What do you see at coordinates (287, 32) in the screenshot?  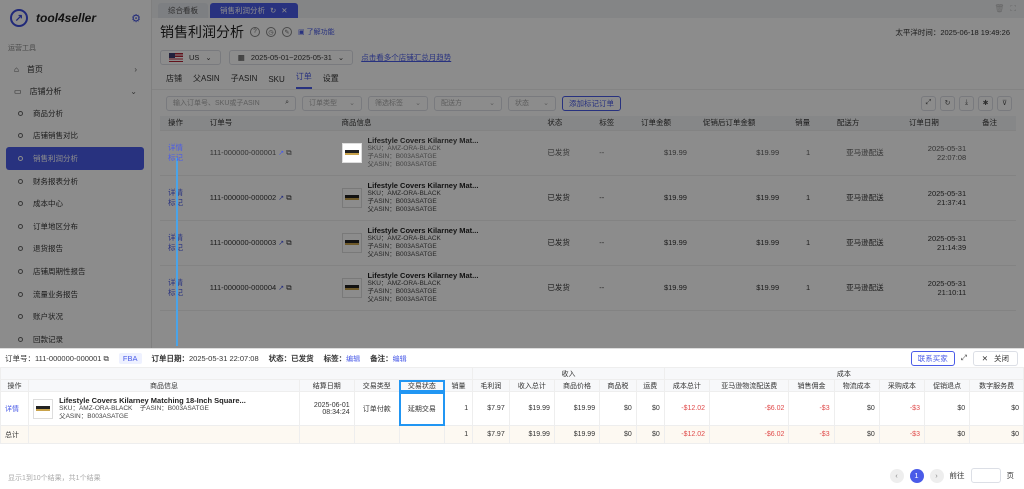 I see `edit-icon: ✎` at bounding box center [287, 32].